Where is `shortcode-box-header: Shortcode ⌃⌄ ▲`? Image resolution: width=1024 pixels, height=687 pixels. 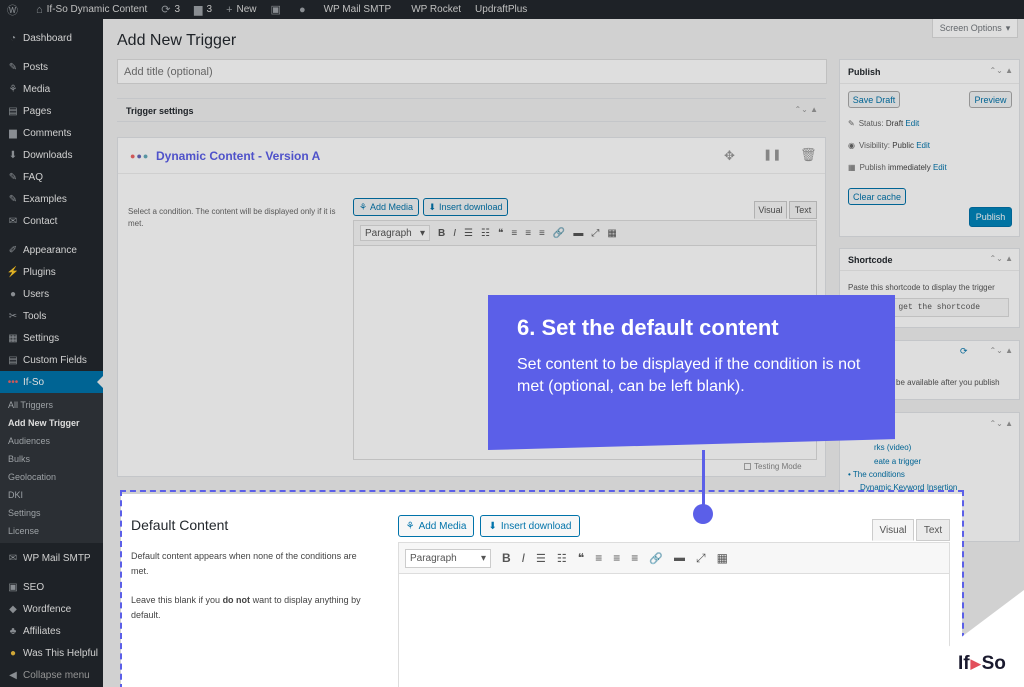
shortcode-box-header: Shortcode ⌃⌄ ▲ is located at coordinates (929, 260).